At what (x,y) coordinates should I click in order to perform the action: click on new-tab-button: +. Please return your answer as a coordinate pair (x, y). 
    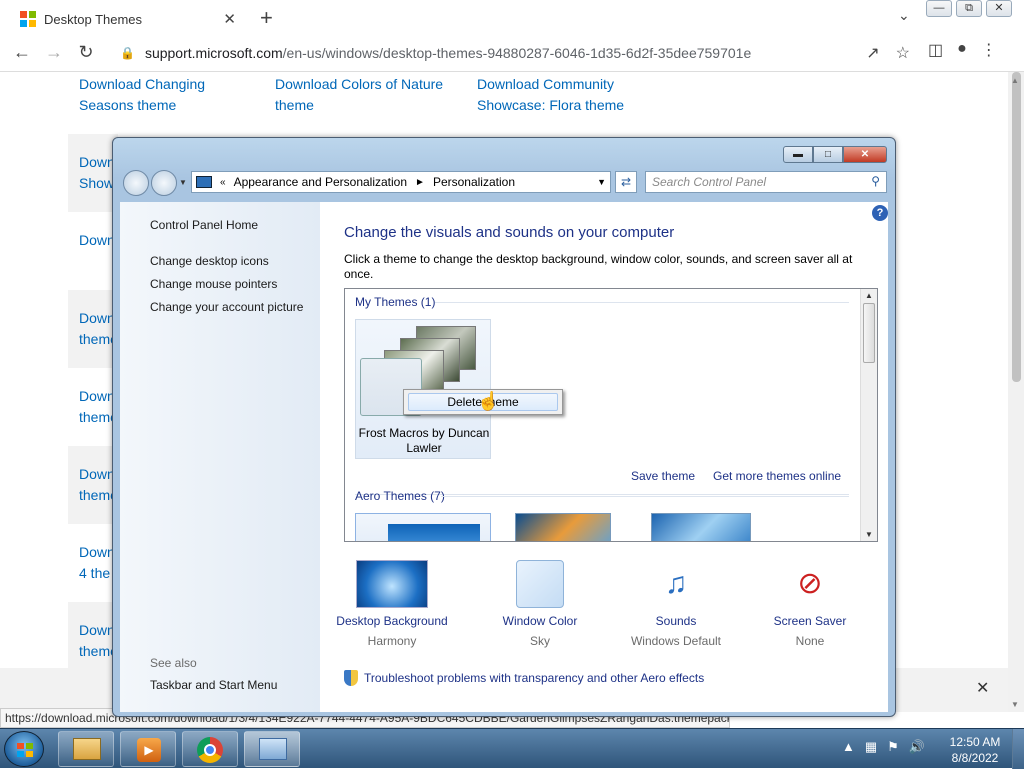
    Looking at the image, I should click on (266, 18).